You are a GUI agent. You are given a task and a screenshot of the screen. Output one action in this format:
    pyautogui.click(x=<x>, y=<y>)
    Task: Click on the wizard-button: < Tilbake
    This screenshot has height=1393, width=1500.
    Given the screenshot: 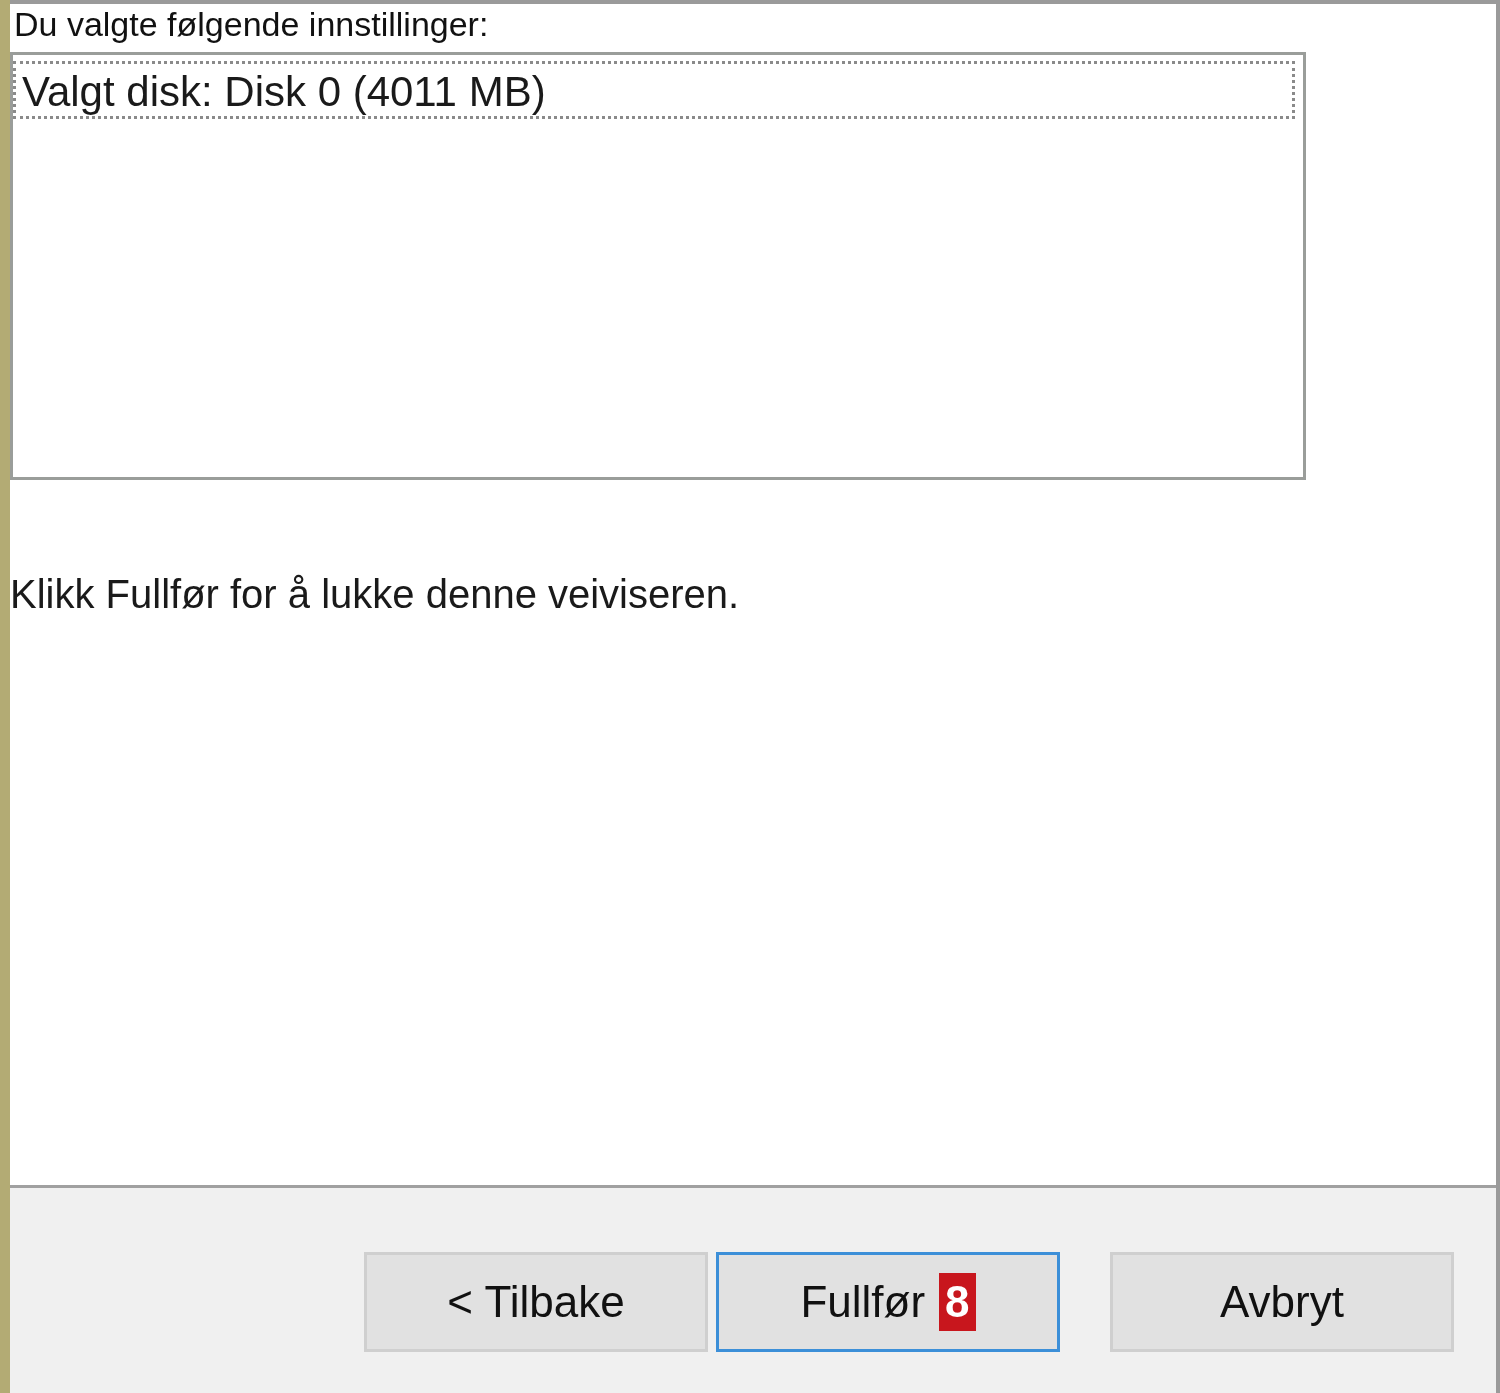 What is the action you would take?
    pyautogui.click(x=536, y=1302)
    